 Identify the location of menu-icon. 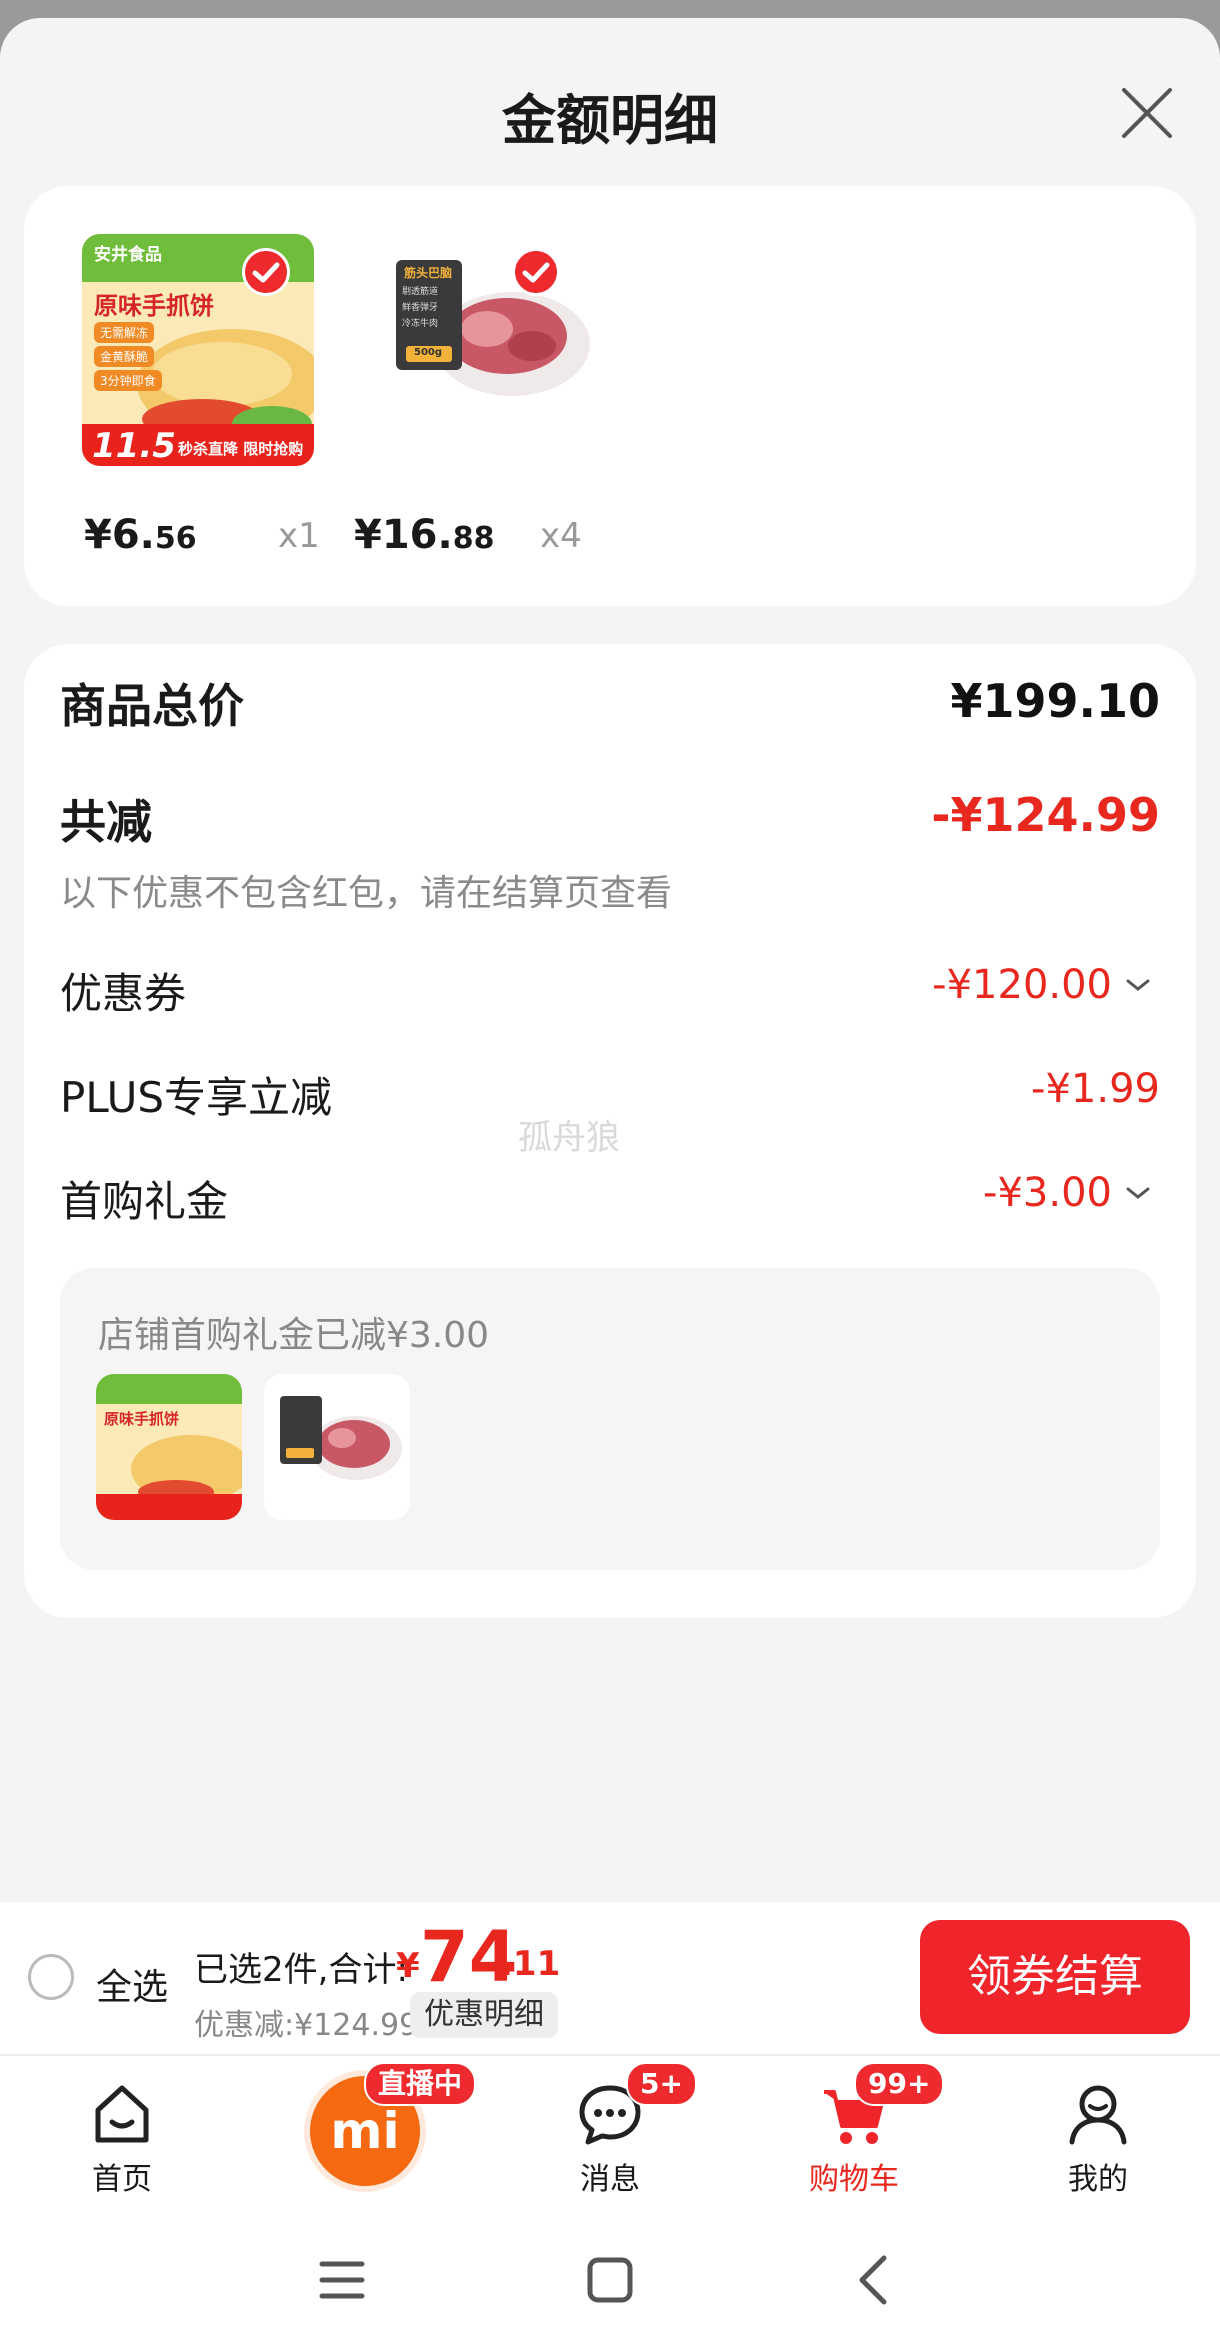
(342, 2280).